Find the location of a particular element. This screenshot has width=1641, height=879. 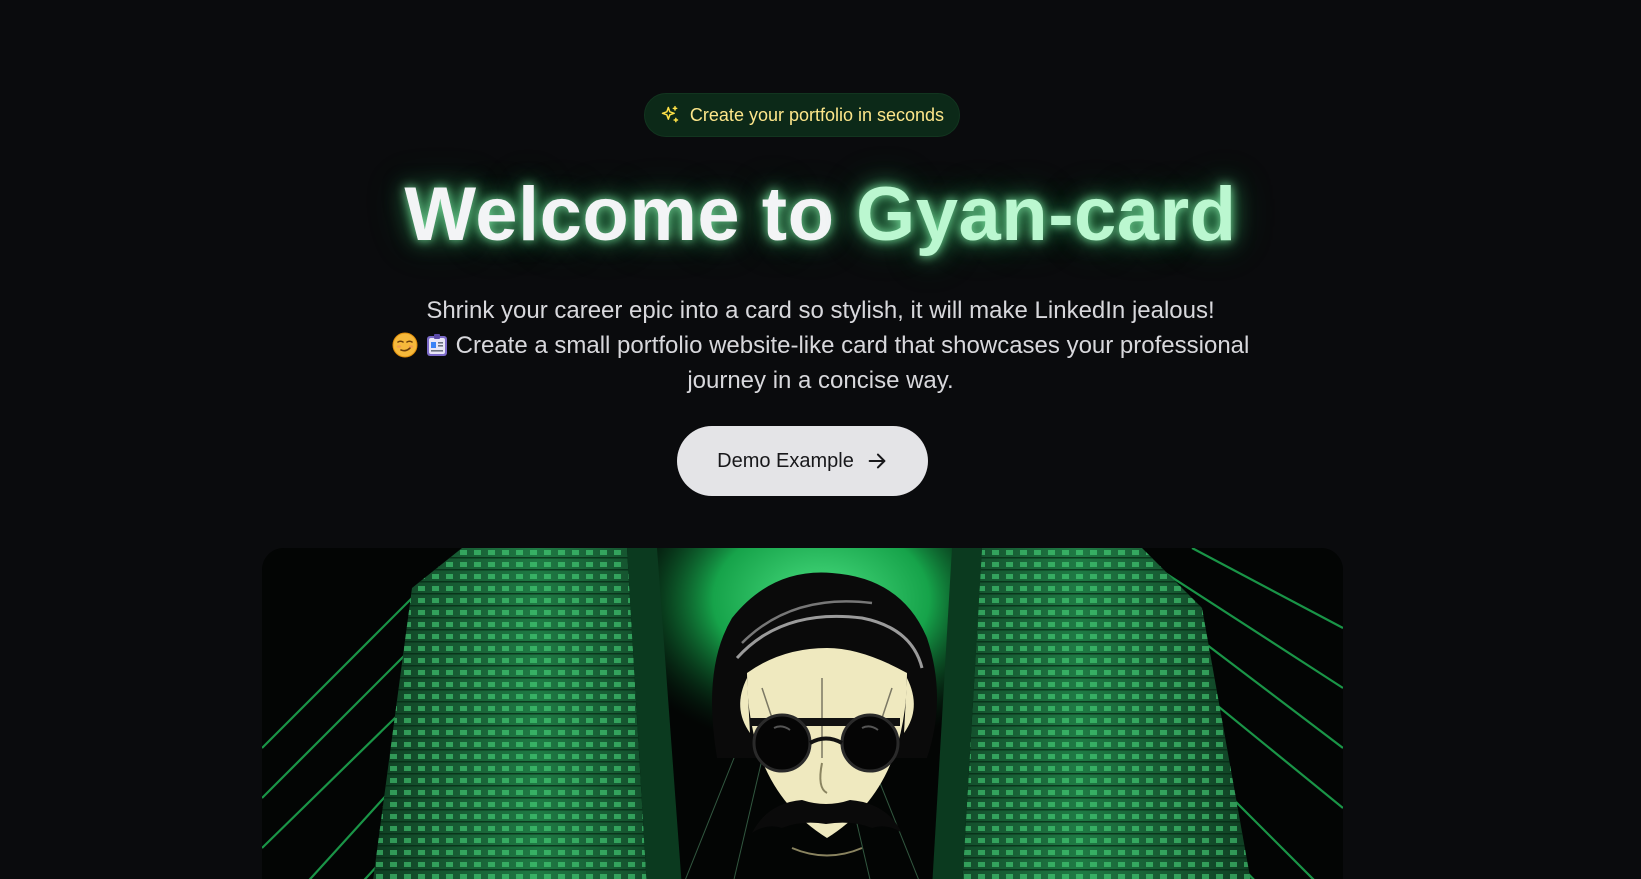

sparkles-icon is located at coordinates (670, 115).